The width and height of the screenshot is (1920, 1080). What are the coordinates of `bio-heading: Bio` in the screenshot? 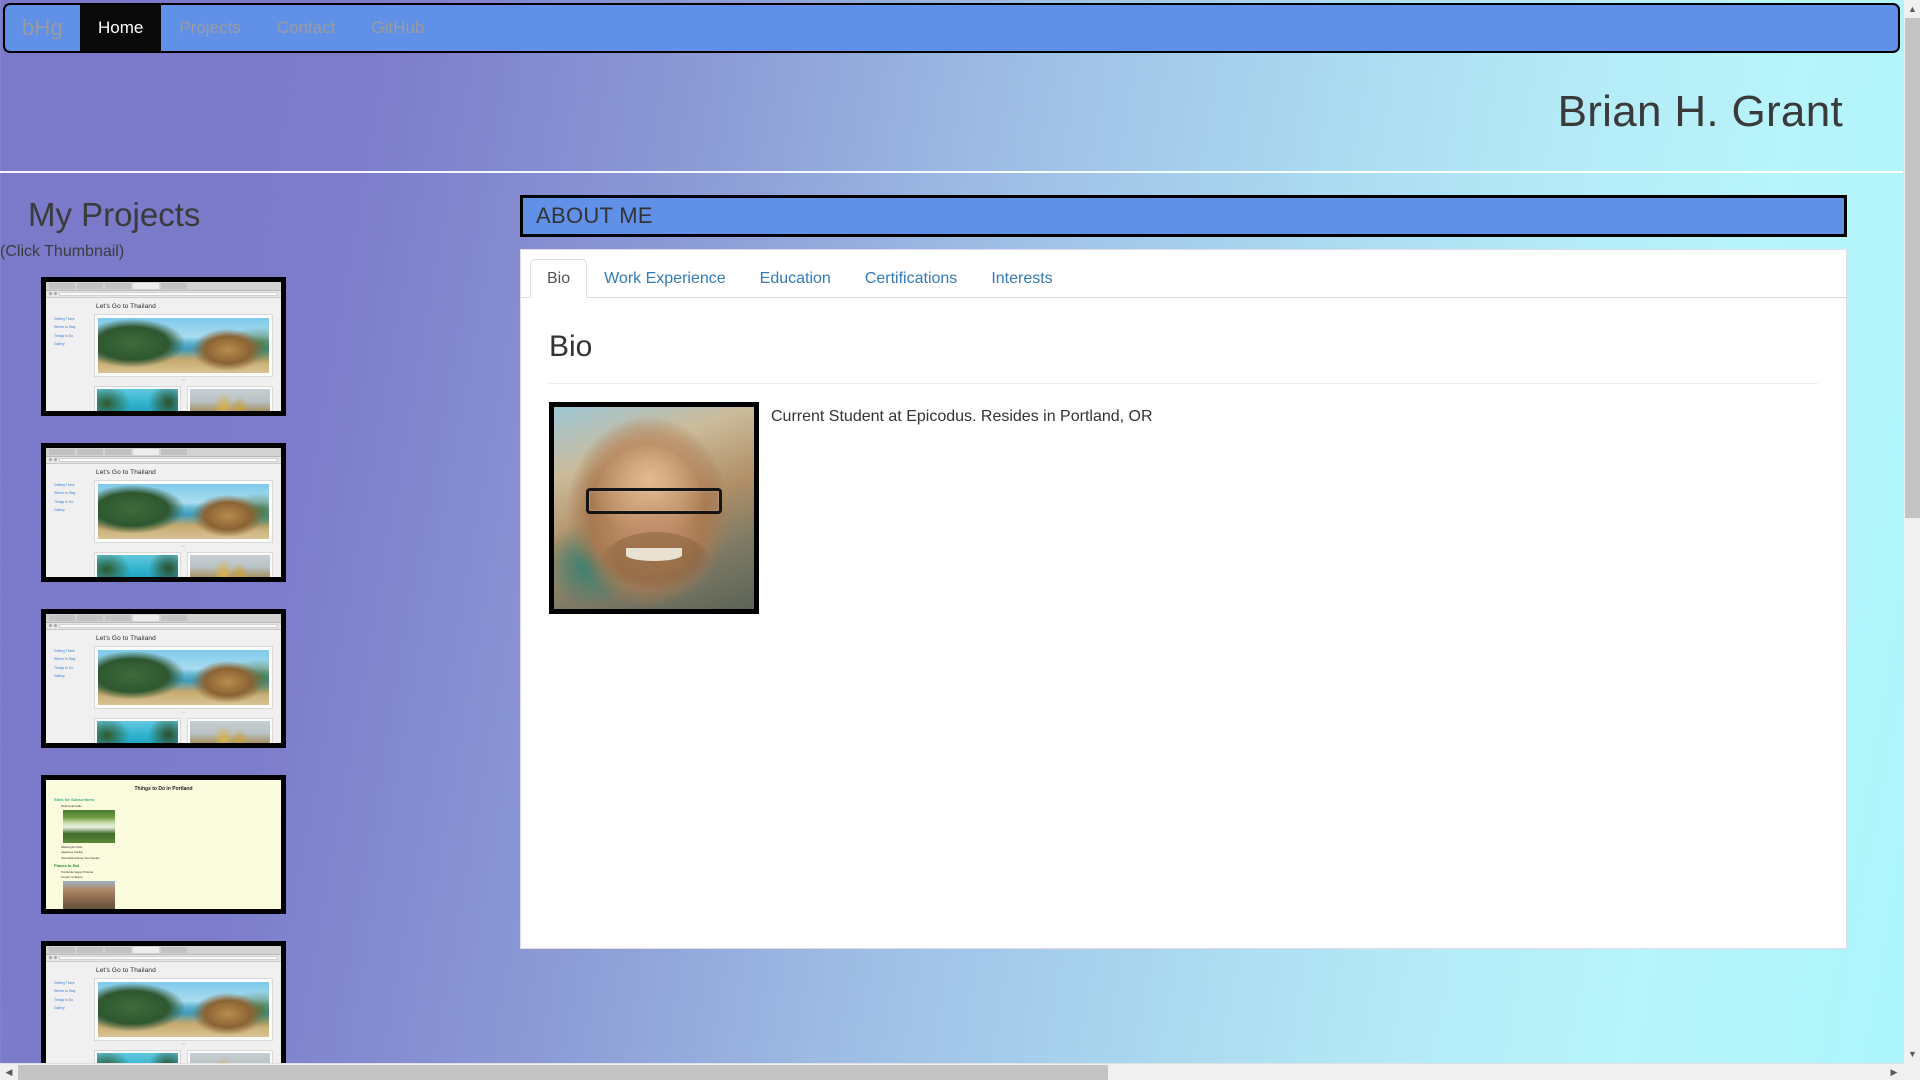 It's located at (571, 346).